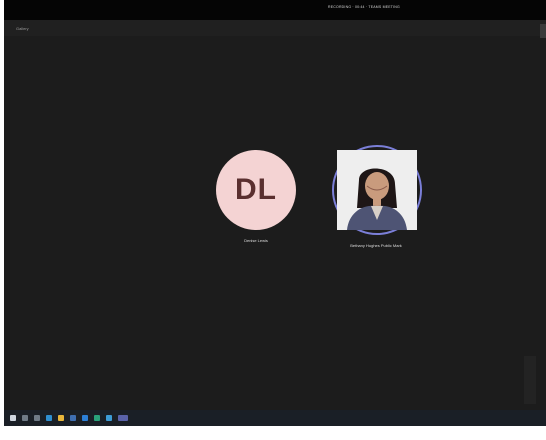 This screenshot has height=440, width=546. What do you see at coordinates (275, 10) in the screenshot?
I see `title-bar: RECORDING · 00:44 · TEAMS MEETING` at bounding box center [275, 10].